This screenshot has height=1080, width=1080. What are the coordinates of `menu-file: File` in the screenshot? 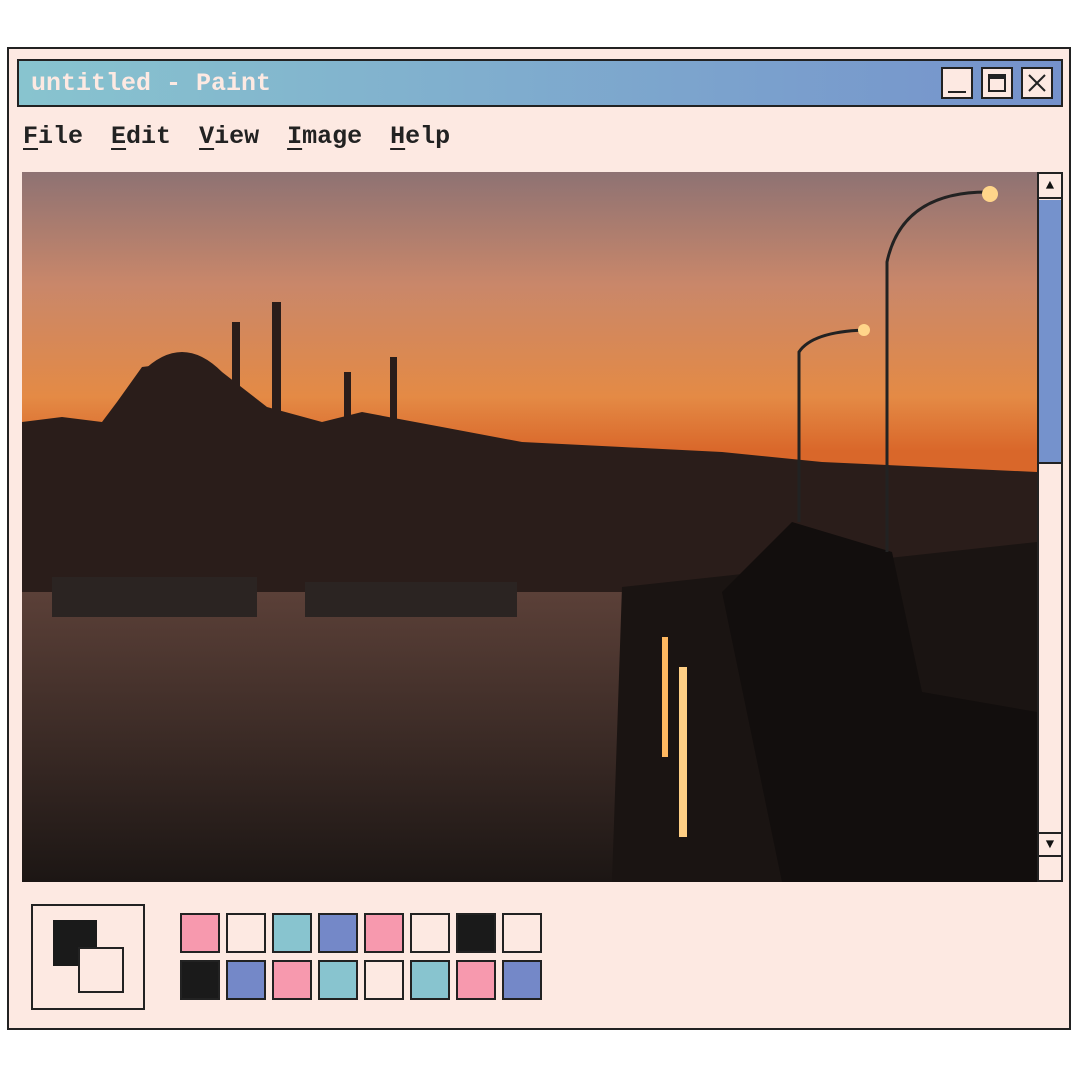 It's located at (53, 136).